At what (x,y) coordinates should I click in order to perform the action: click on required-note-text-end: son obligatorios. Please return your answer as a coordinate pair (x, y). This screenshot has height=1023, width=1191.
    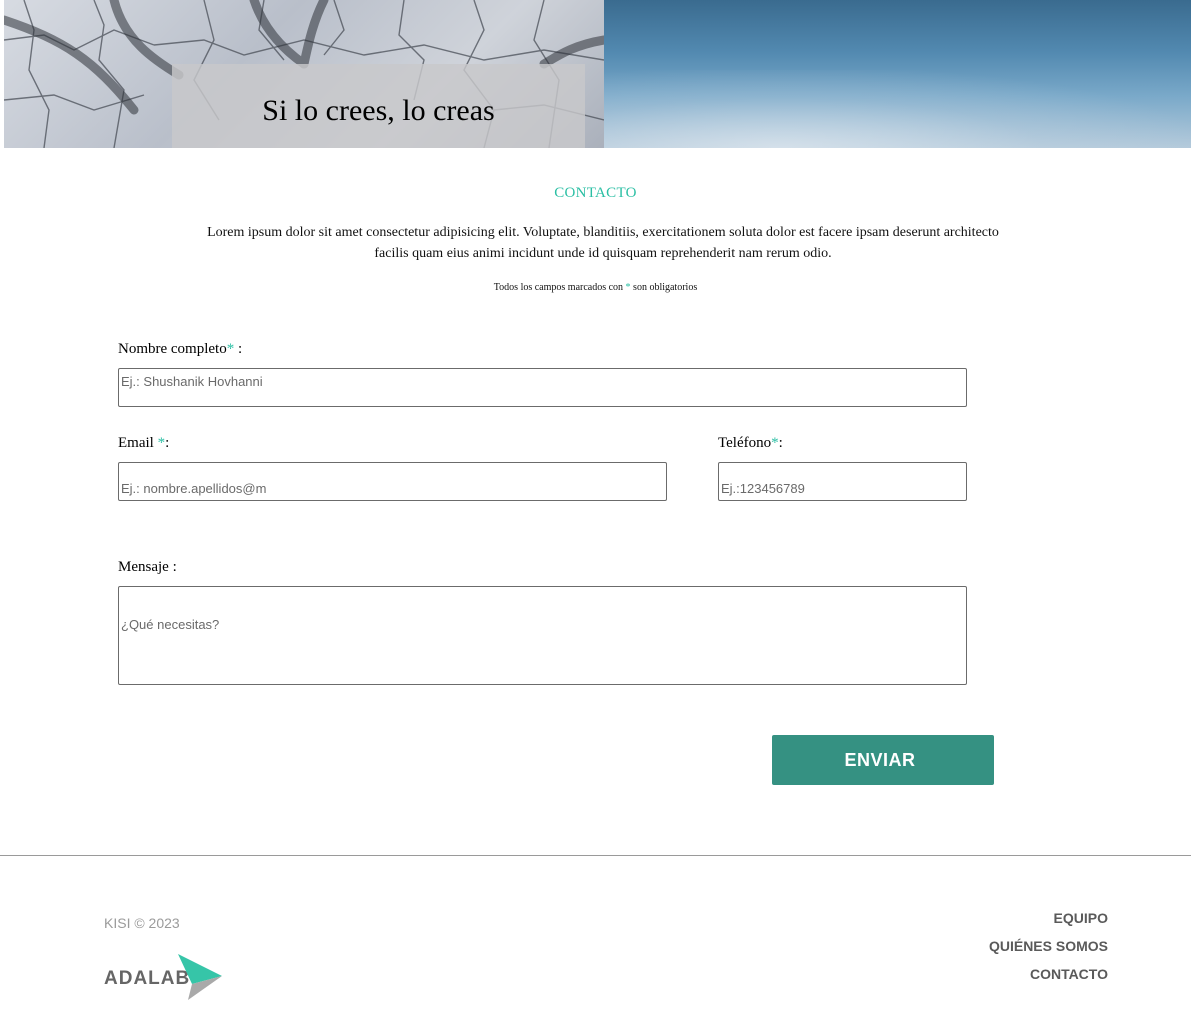
    Looking at the image, I should click on (664, 287).